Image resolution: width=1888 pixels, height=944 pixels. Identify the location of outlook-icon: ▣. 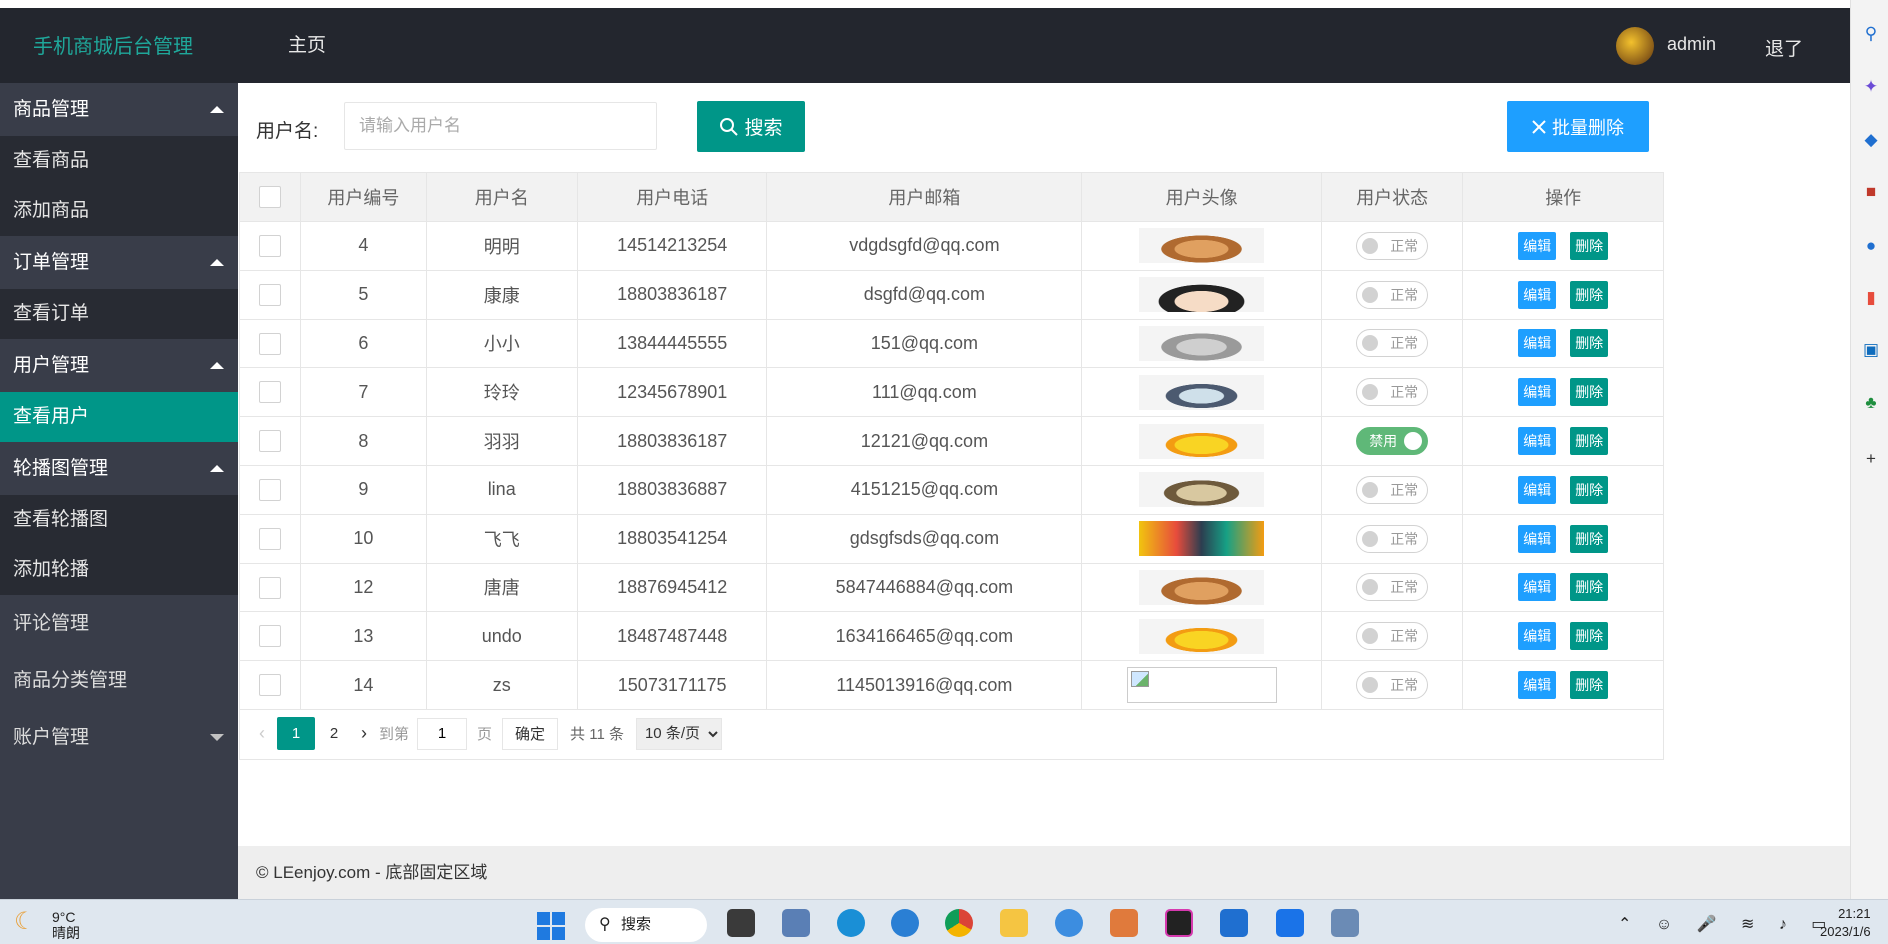
(1871, 350).